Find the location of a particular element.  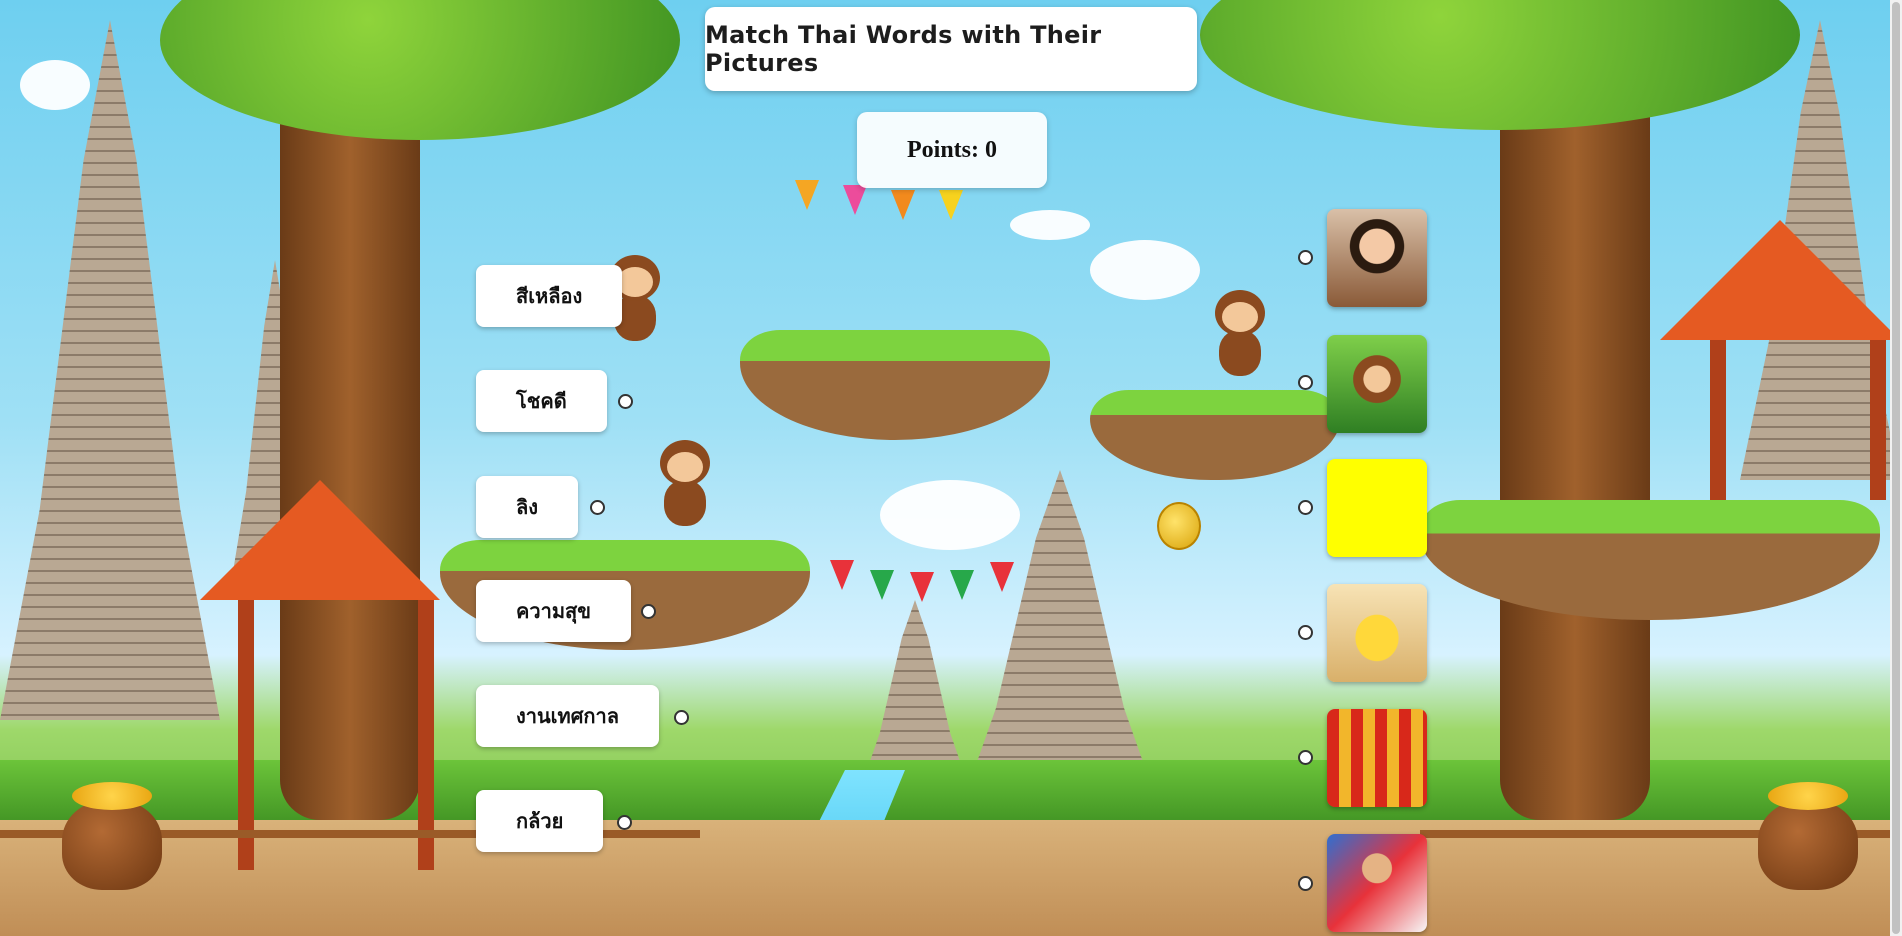

tree-trunk-left is located at coordinates (350, 450).